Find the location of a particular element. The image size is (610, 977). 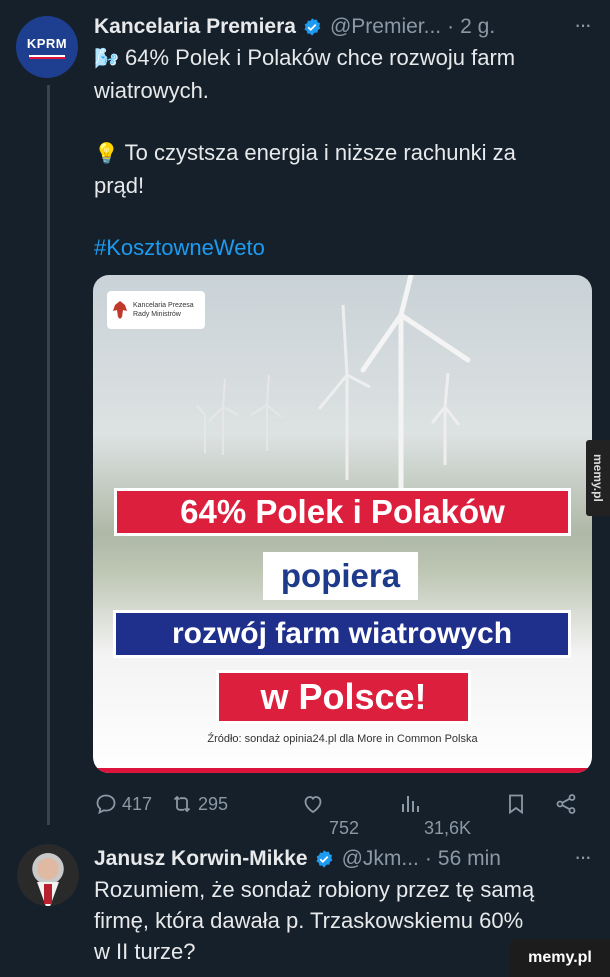

kprm-avatar: KPRM is located at coordinates (47, 47).